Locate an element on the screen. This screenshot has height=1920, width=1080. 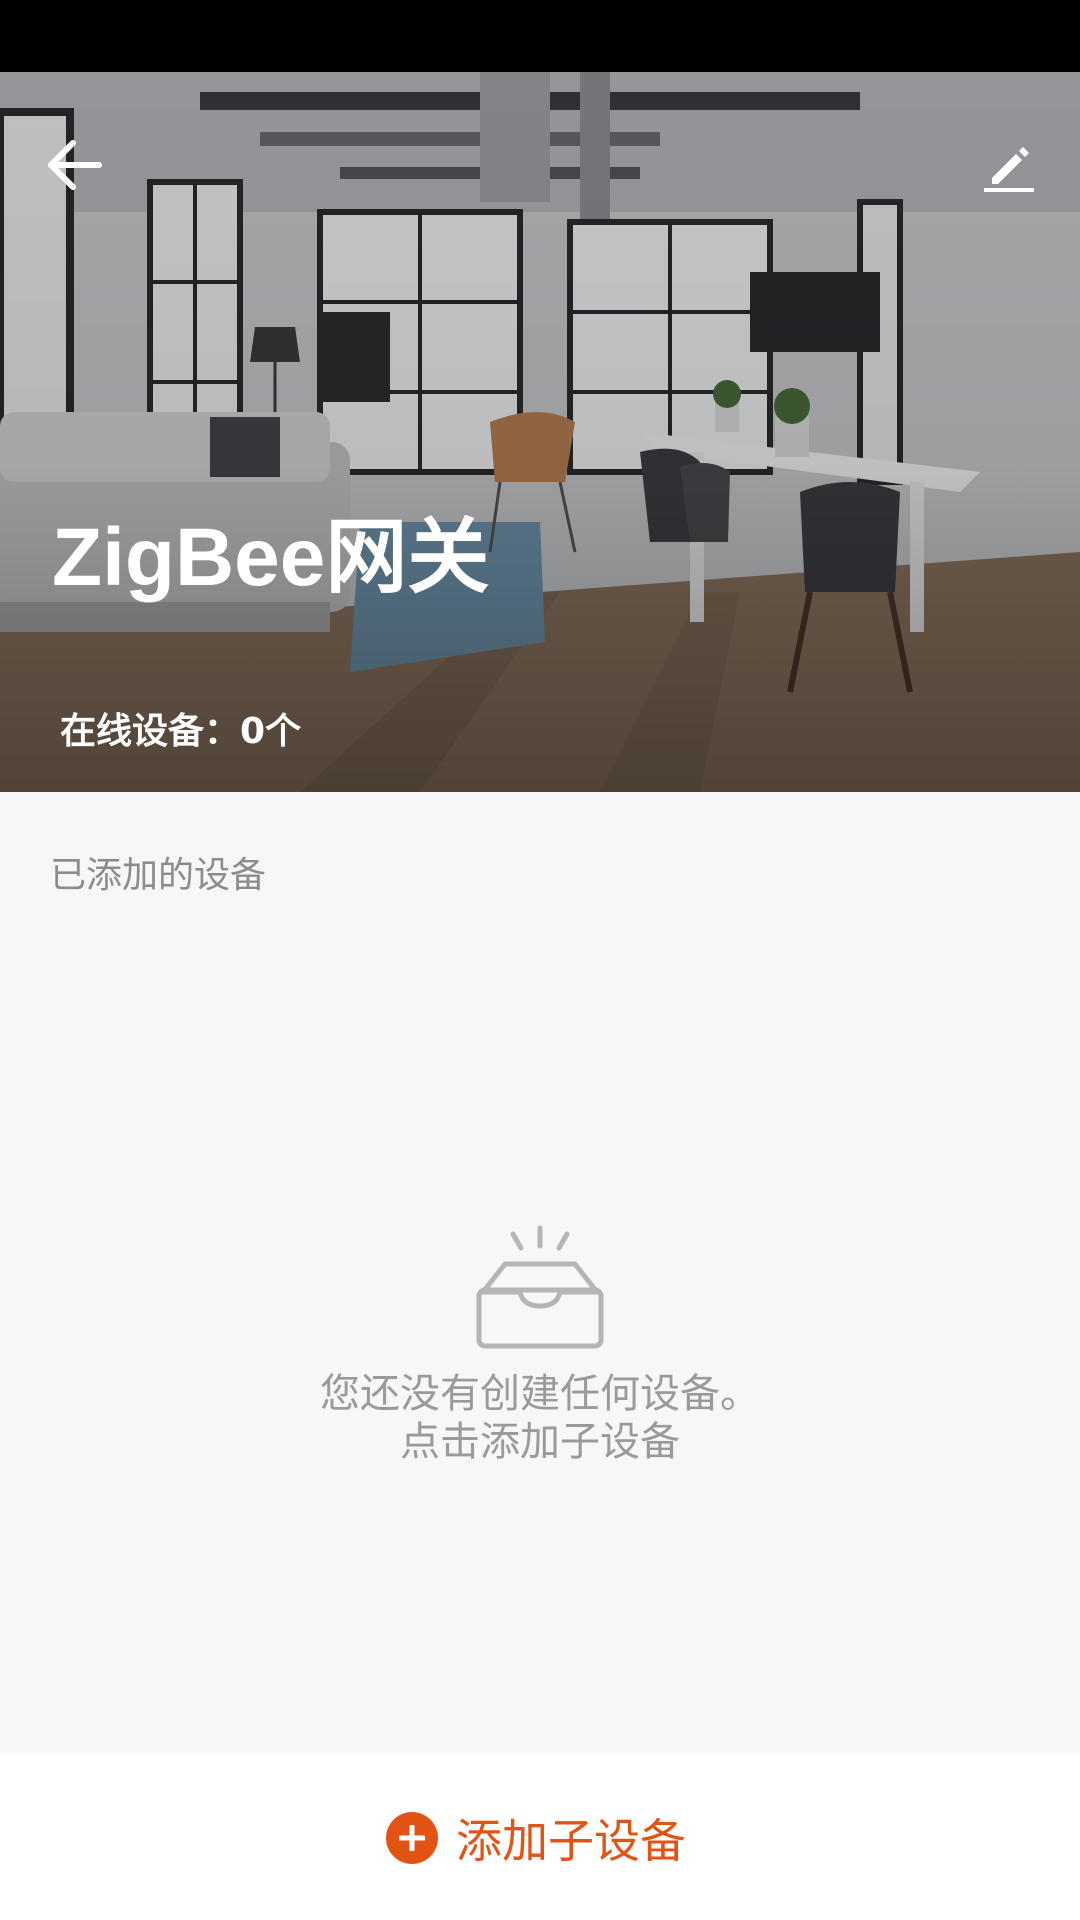
add-sub-device-label: 添加子设备 is located at coordinates (571, 1841).